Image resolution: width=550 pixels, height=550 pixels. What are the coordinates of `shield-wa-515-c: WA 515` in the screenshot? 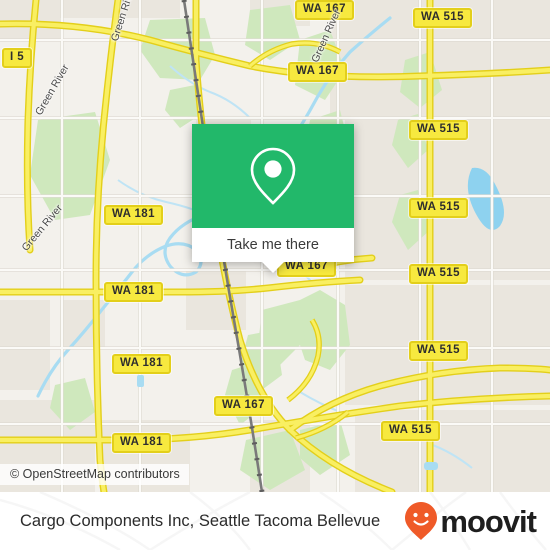 It's located at (438, 208).